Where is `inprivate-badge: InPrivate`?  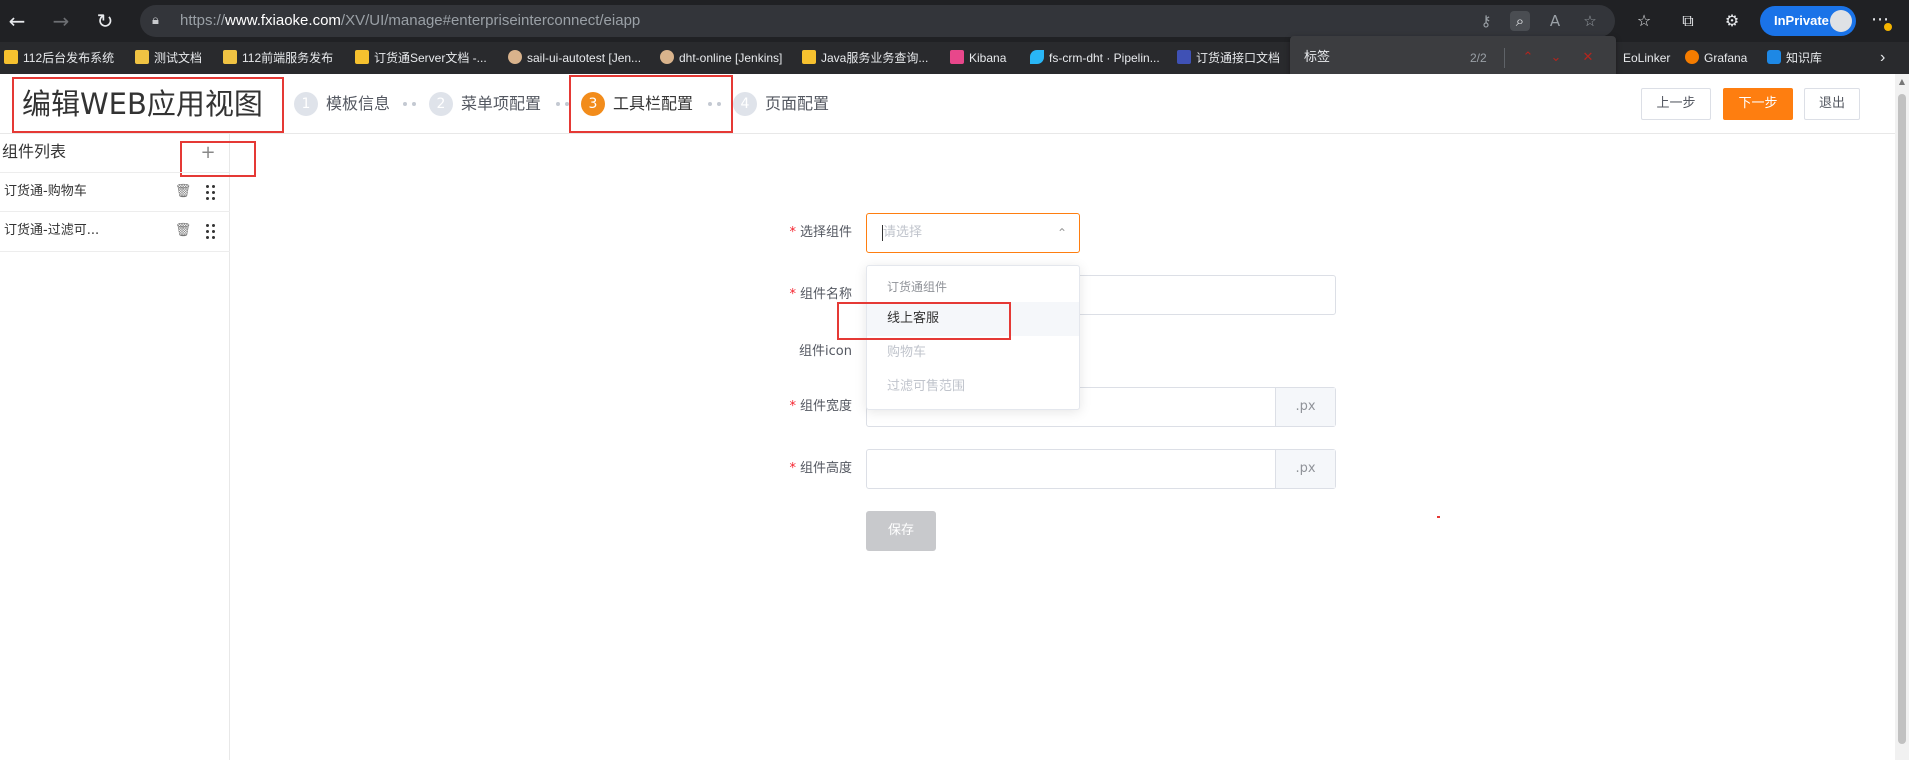 inprivate-badge: InPrivate is located at coordinates (1808, 21).